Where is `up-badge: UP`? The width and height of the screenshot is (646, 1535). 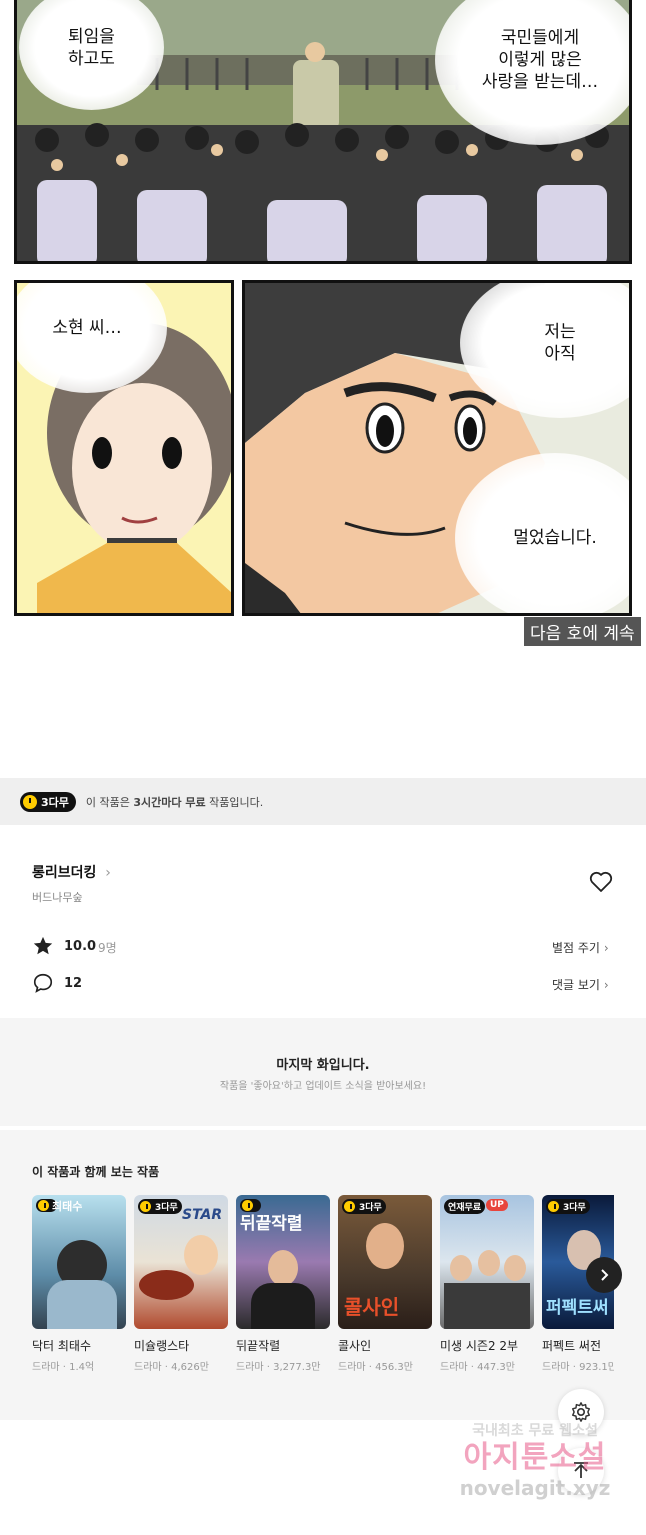
up-badge: UP is located at coordinates (497, 1205).